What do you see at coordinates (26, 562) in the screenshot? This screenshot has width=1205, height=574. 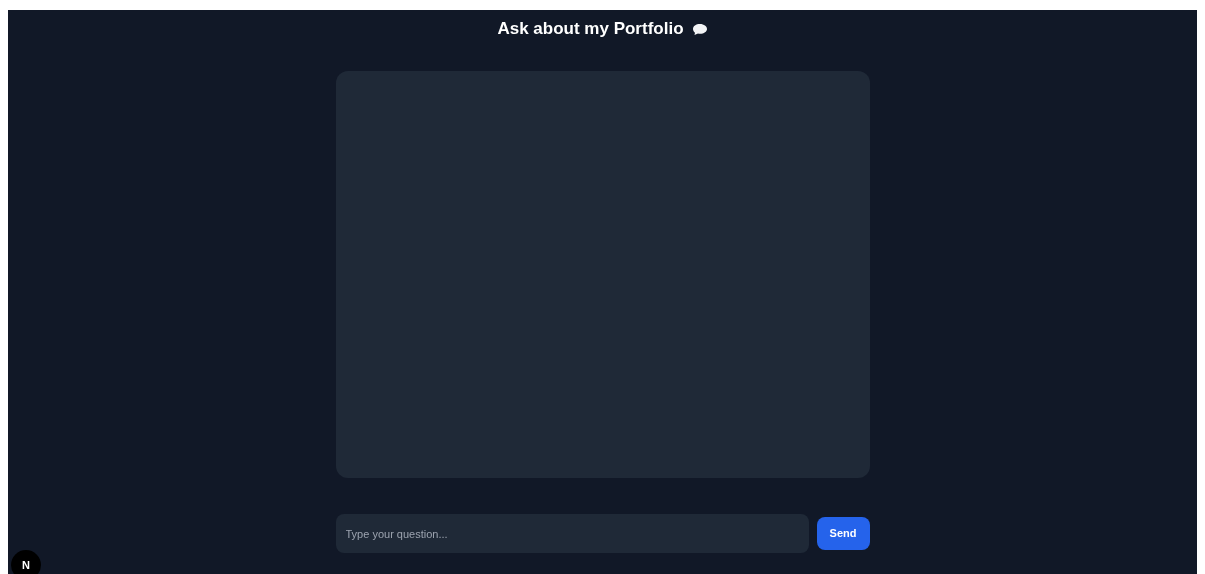 I see `dev-badge: N` at bounding box center [26, 562].